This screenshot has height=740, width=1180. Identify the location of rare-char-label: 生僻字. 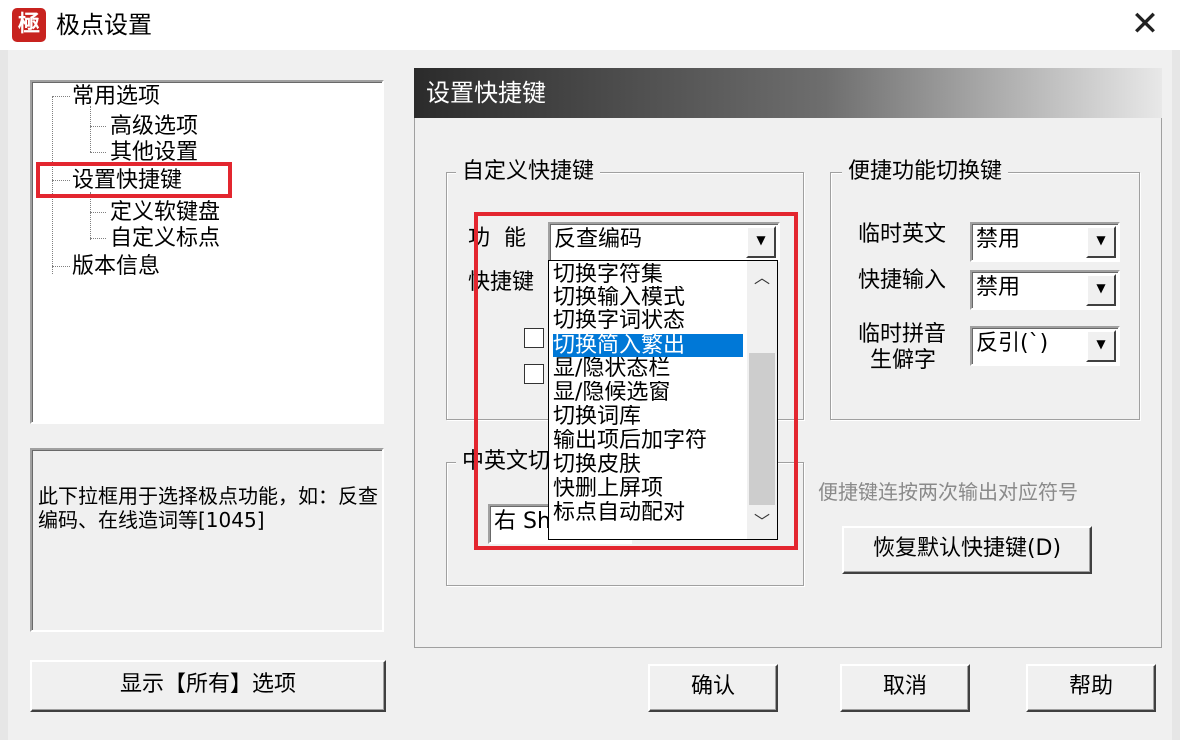
(903, 360).